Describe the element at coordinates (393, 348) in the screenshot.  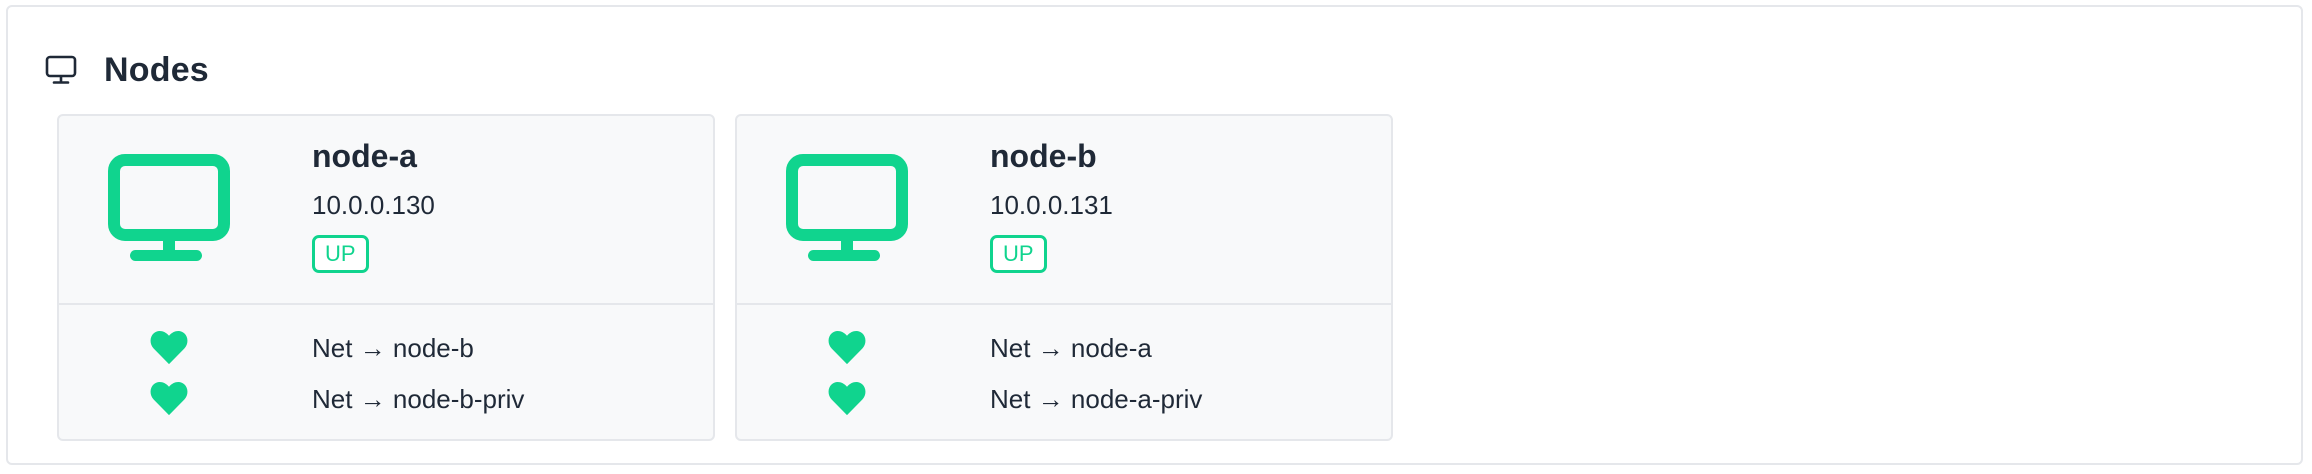
I see `link-label: Net → node-b` at that location.